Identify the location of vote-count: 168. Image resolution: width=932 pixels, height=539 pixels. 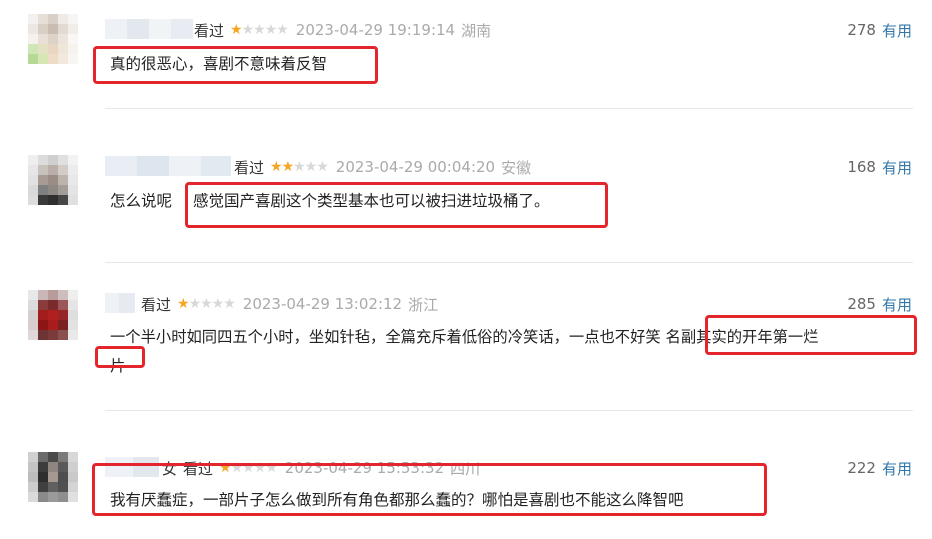
(861, 167).